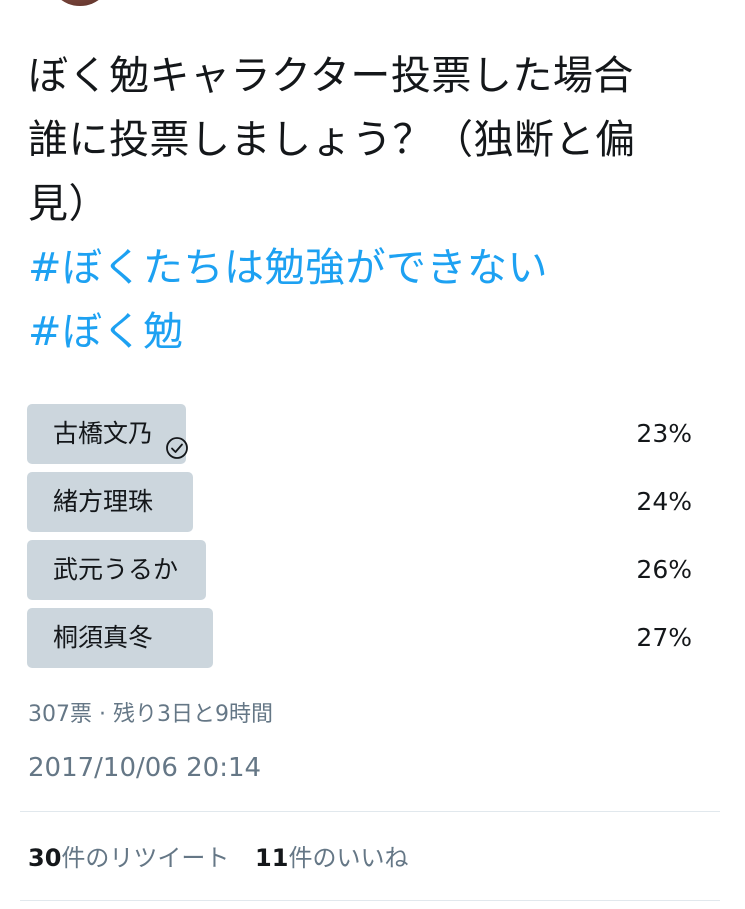 The height and width of the screenshot is (909, 745). What do you see at coordinates (68, 204) in the screenshot?
I see `tweet-text-line: 見）` at bounding box center [68, 204].